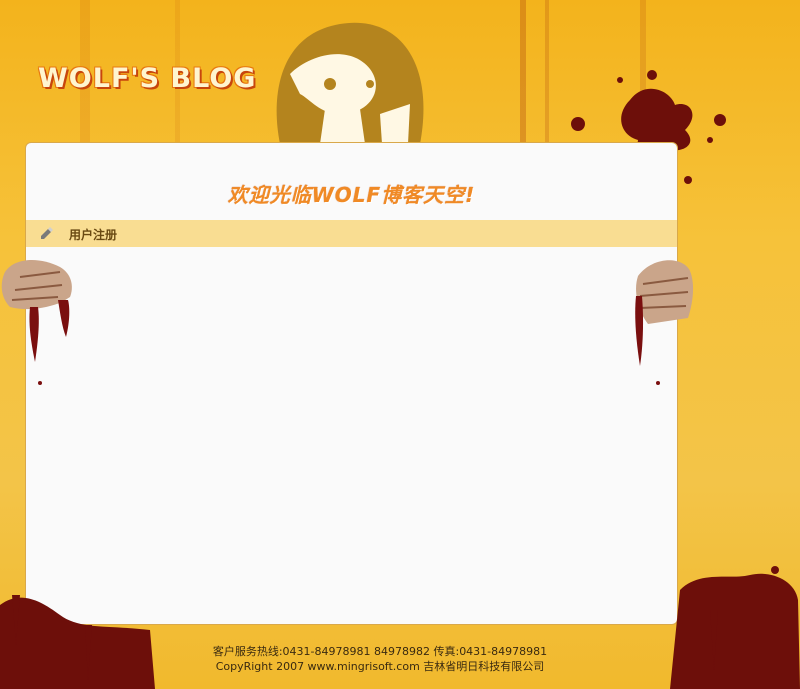 Image resolution: width=800 pixels, height=689 pixels. I want to click on welcome-banner: 欢迎光临WOLF博客天空!, so click(351, 195).